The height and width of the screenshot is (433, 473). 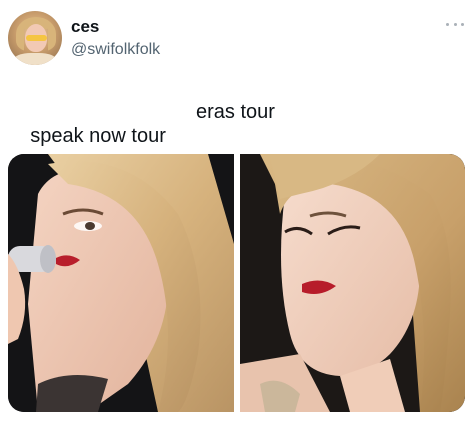 I want to click on more-options-icon, so click(x=455, y=24).